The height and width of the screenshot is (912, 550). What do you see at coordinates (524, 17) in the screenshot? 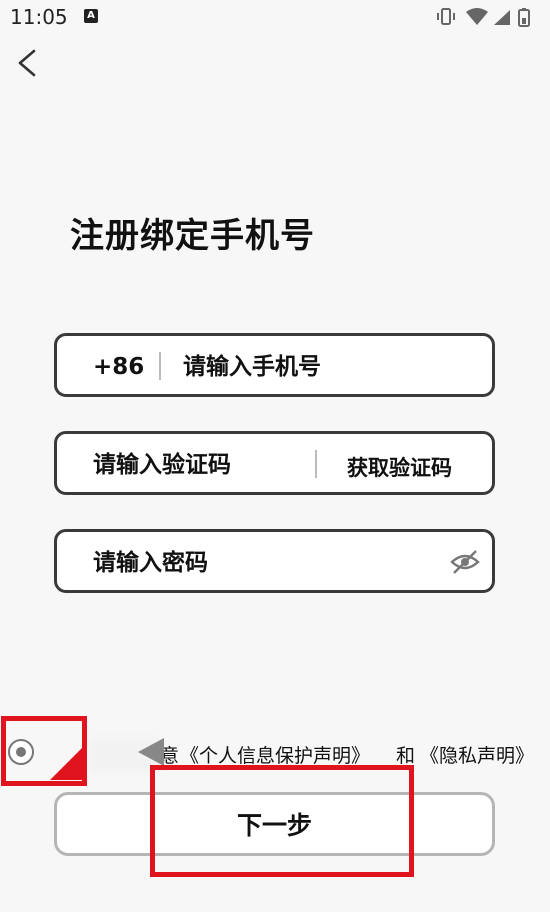
I see `battery-icon` at bounding box center [524, 17].